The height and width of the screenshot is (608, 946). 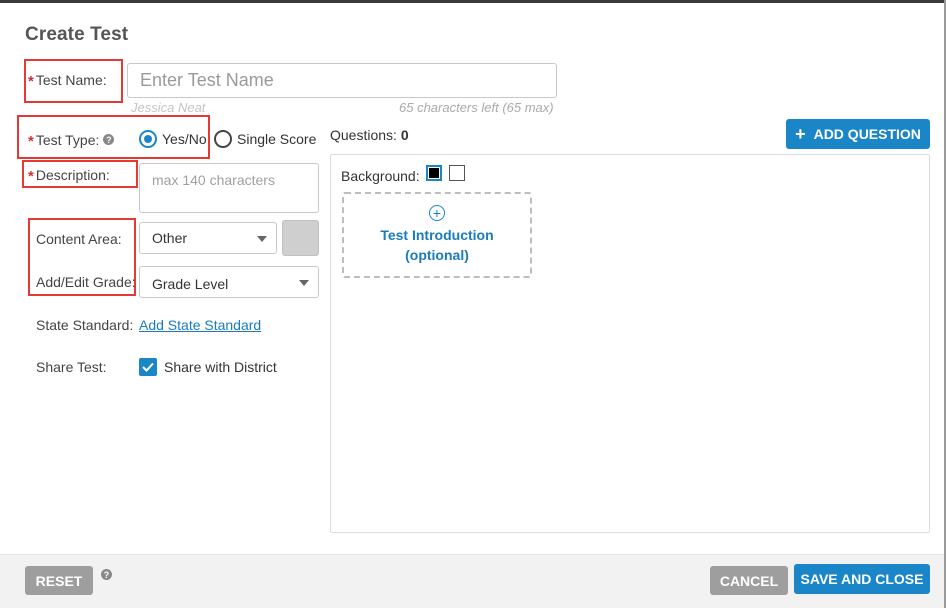 I want to click on content-area-select: Other, so click(x=208, y=238).